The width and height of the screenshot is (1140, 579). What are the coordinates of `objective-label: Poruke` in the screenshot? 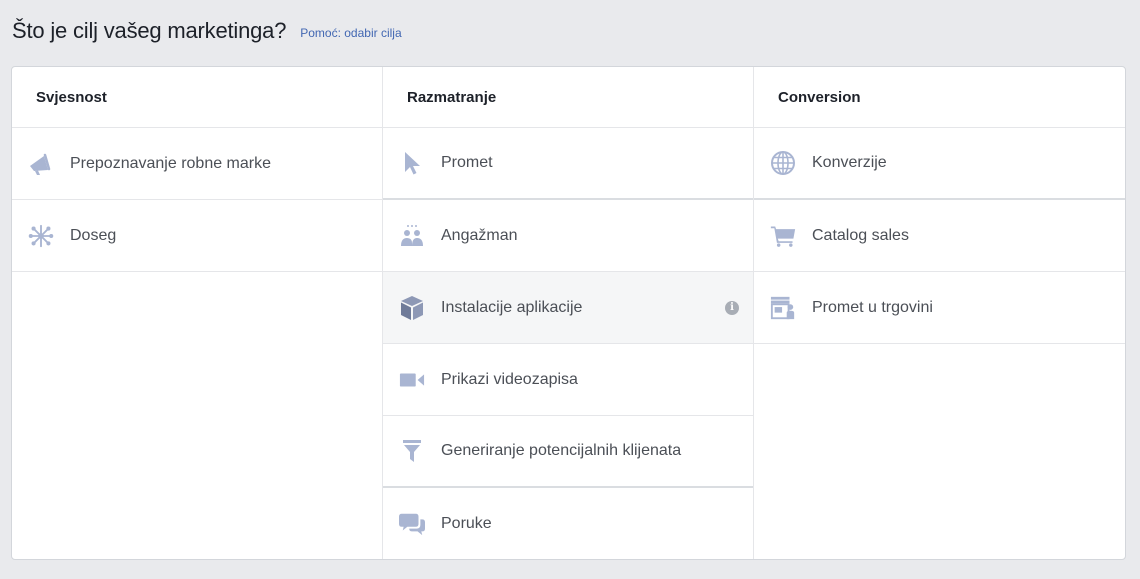 It's located at (466, 523).